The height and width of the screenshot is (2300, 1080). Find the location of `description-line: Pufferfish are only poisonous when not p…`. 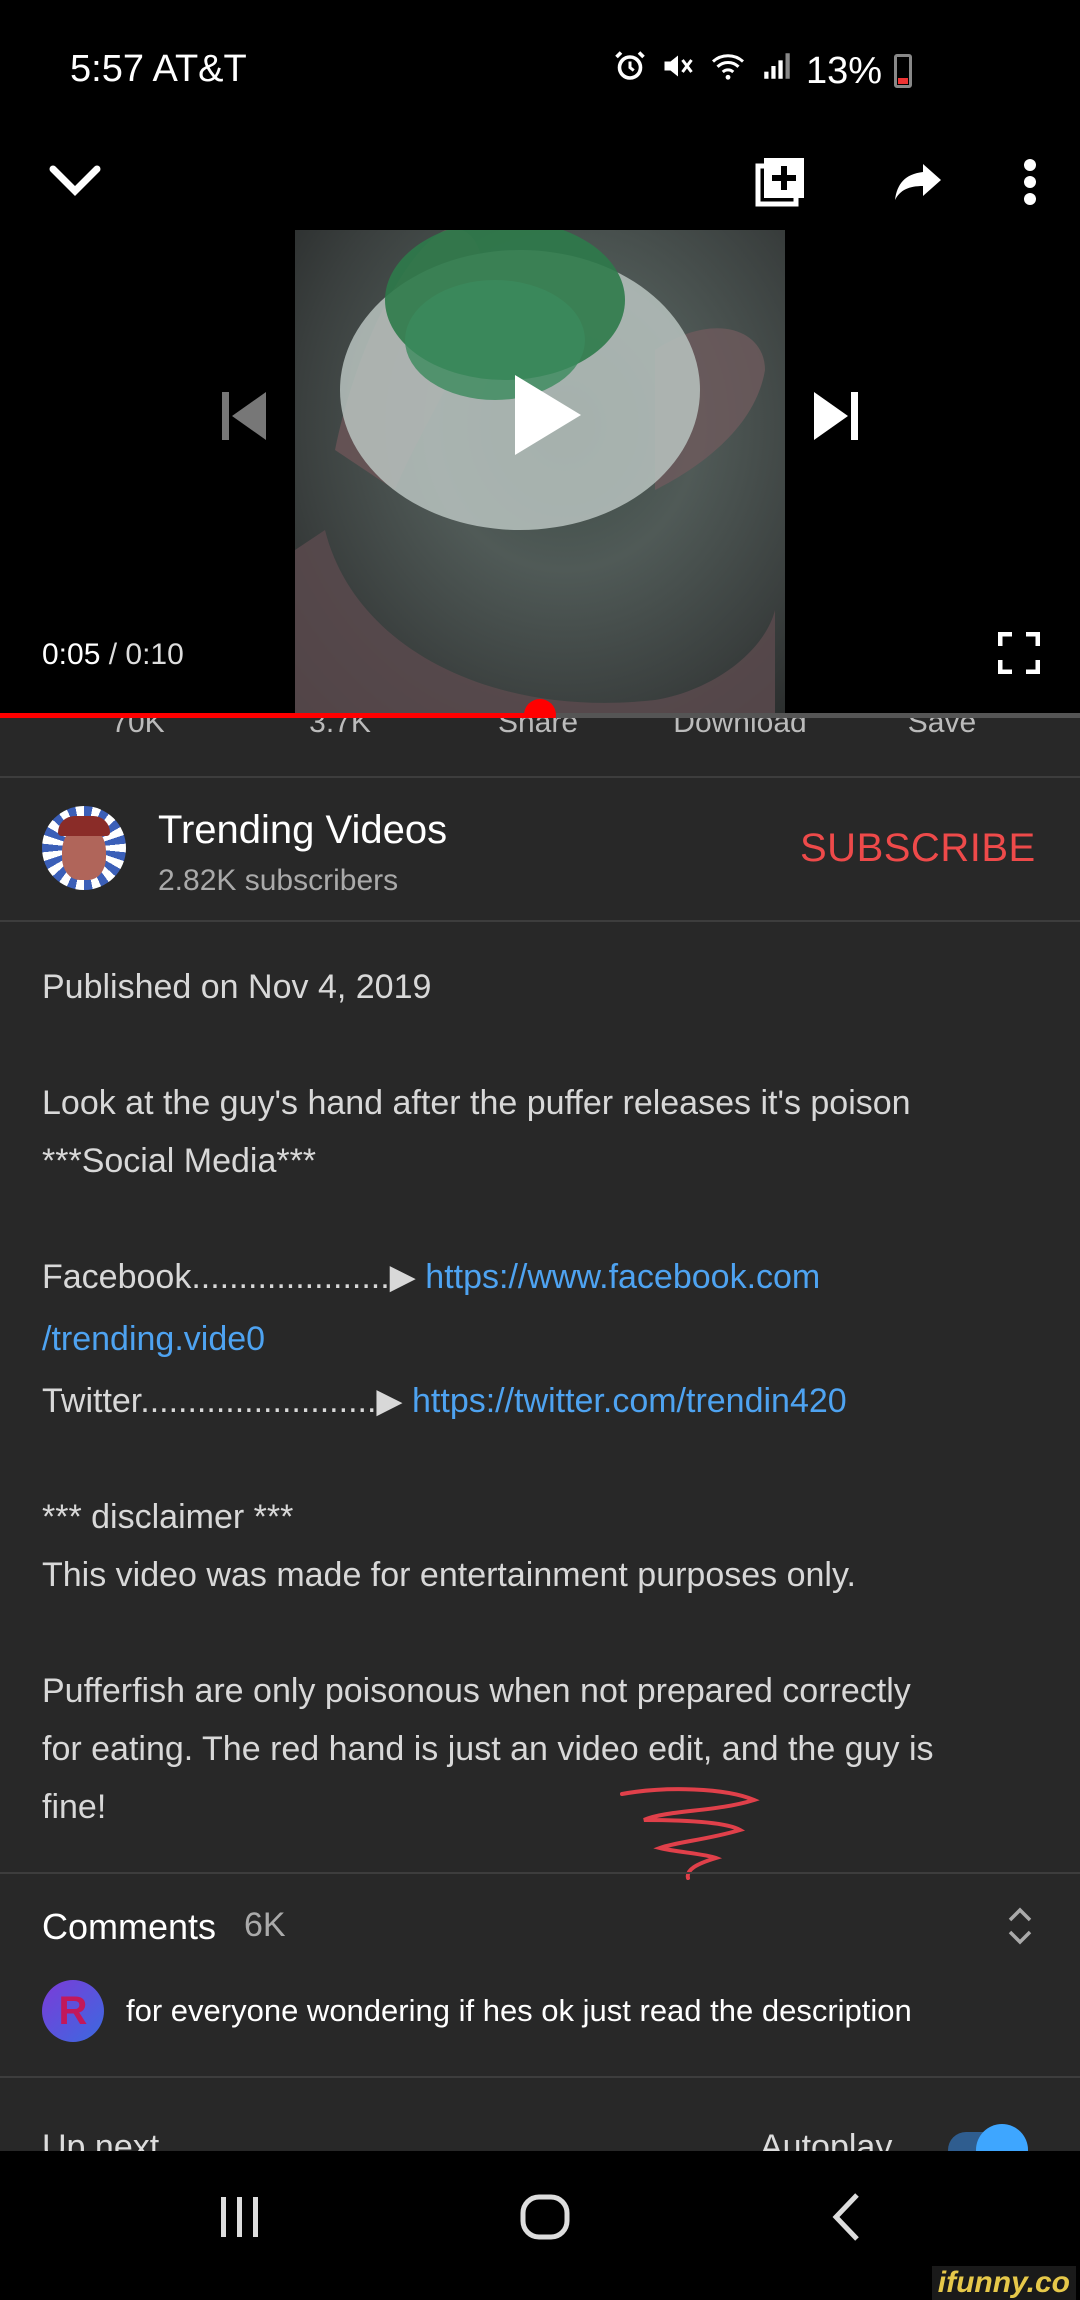

description-line: Pufferfish are only poisonous when not p… is located at coordinates (476, 1691).